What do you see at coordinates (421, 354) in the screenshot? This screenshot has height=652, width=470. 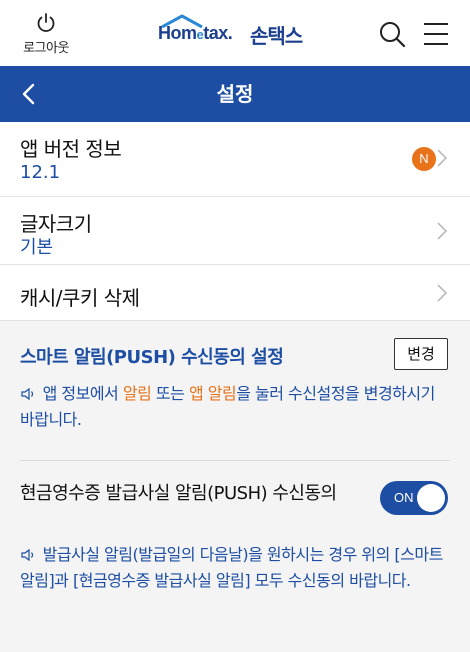 I see `change-button: 변경` at bounding box center [421, 354].